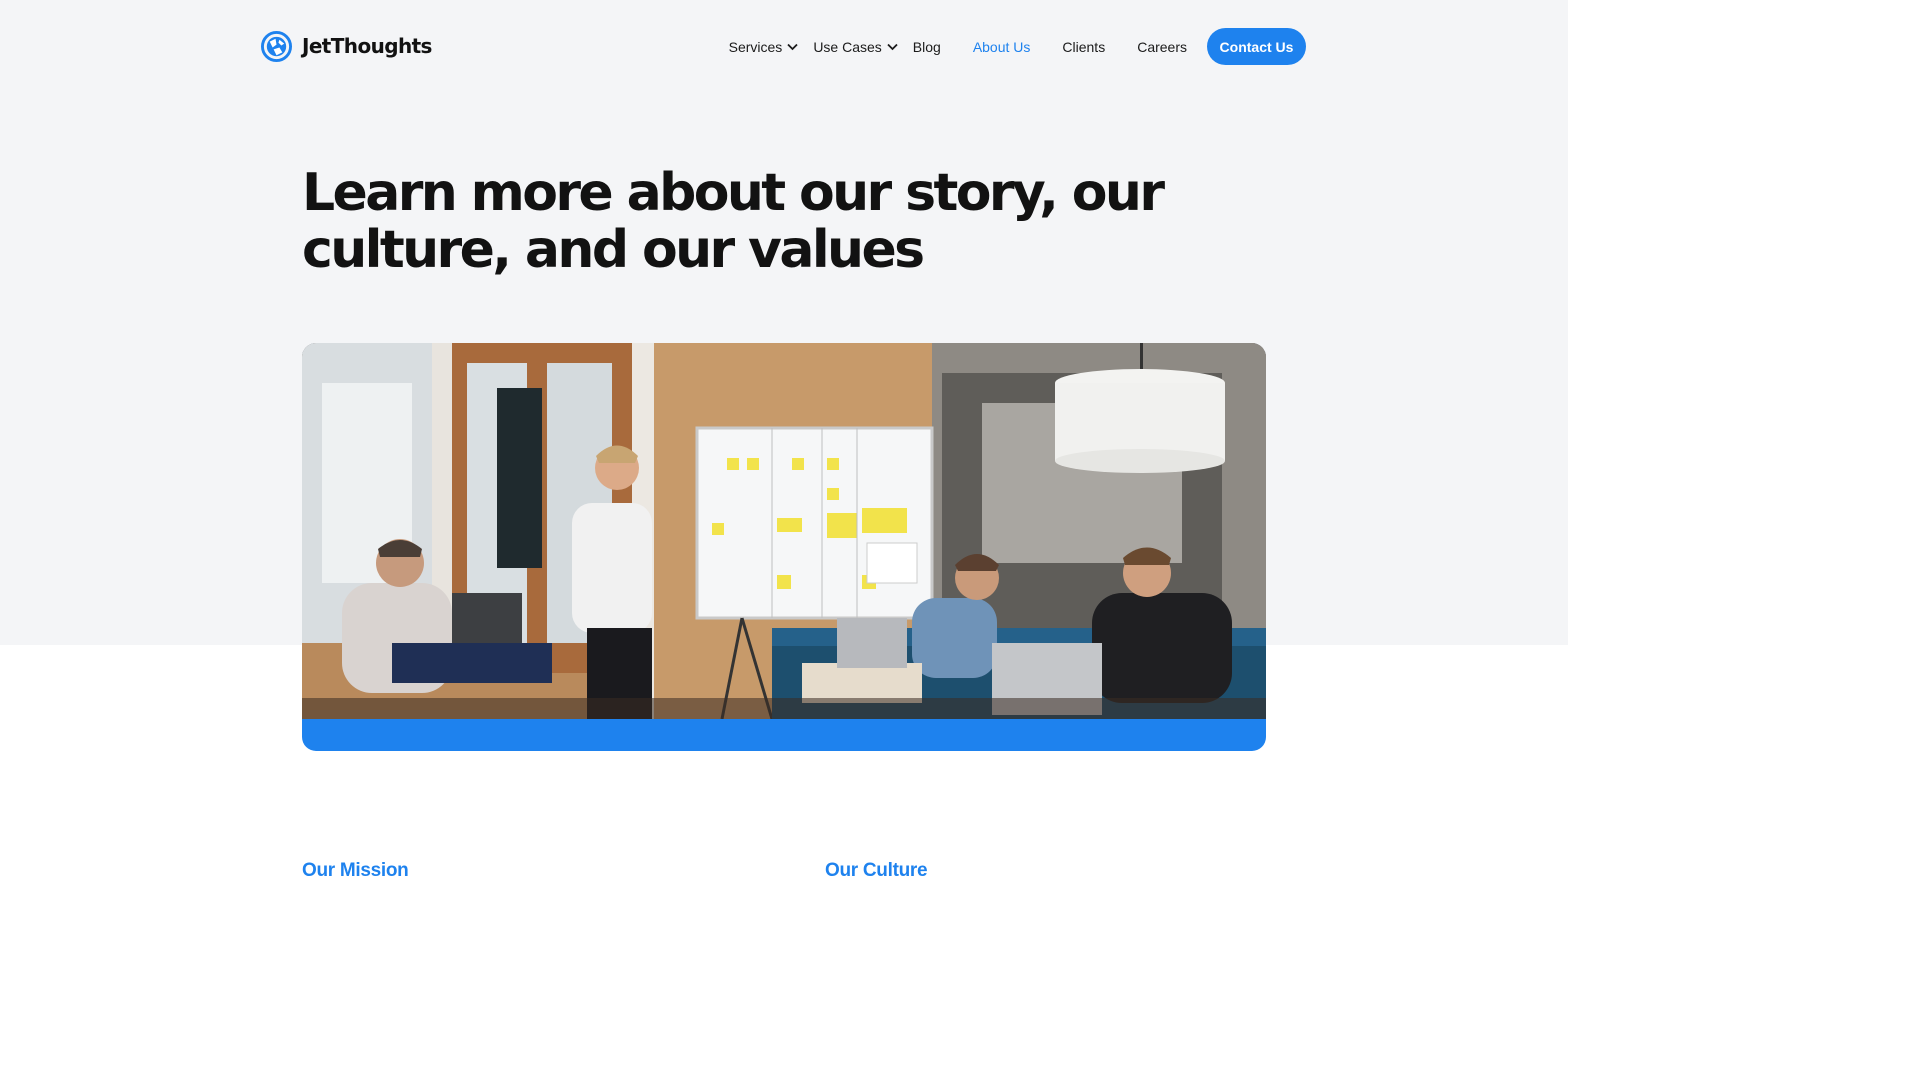 The width and height of the screenshot is (1920, 1080). What do you see at coordinates (355, 870) in the screenshot?
I see `our-mission-heading: Our Mission` at bounding box center [355, 870].